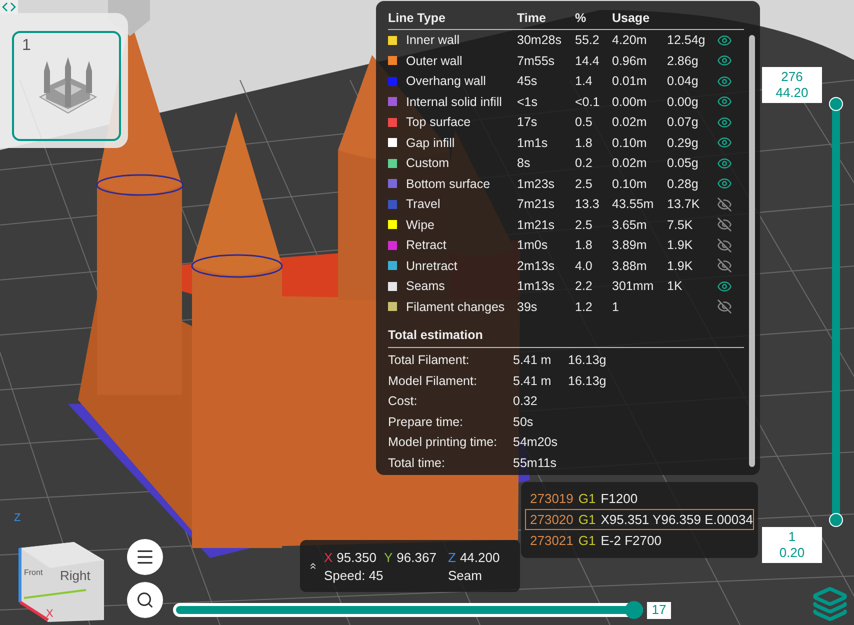 The height and width of the screenshot is (625, 854). What do you see at coordinates (631, 18) in the screenshot?
I see `column-header: Usage` at bounding box center [631, 18].